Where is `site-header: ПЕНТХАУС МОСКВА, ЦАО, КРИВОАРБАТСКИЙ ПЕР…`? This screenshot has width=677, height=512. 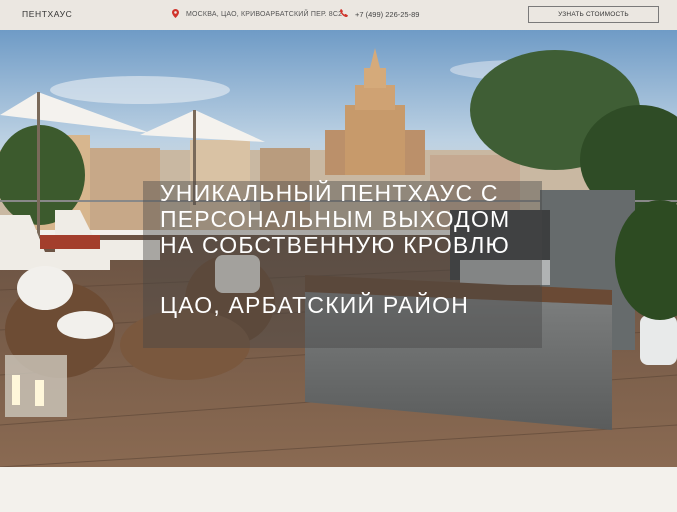 site-header: ПЕНТХАУС МОСКВА, ЦАО, КРИВОАРБАТСКИЙ ПЕР… is located at coordinates (338, 15).